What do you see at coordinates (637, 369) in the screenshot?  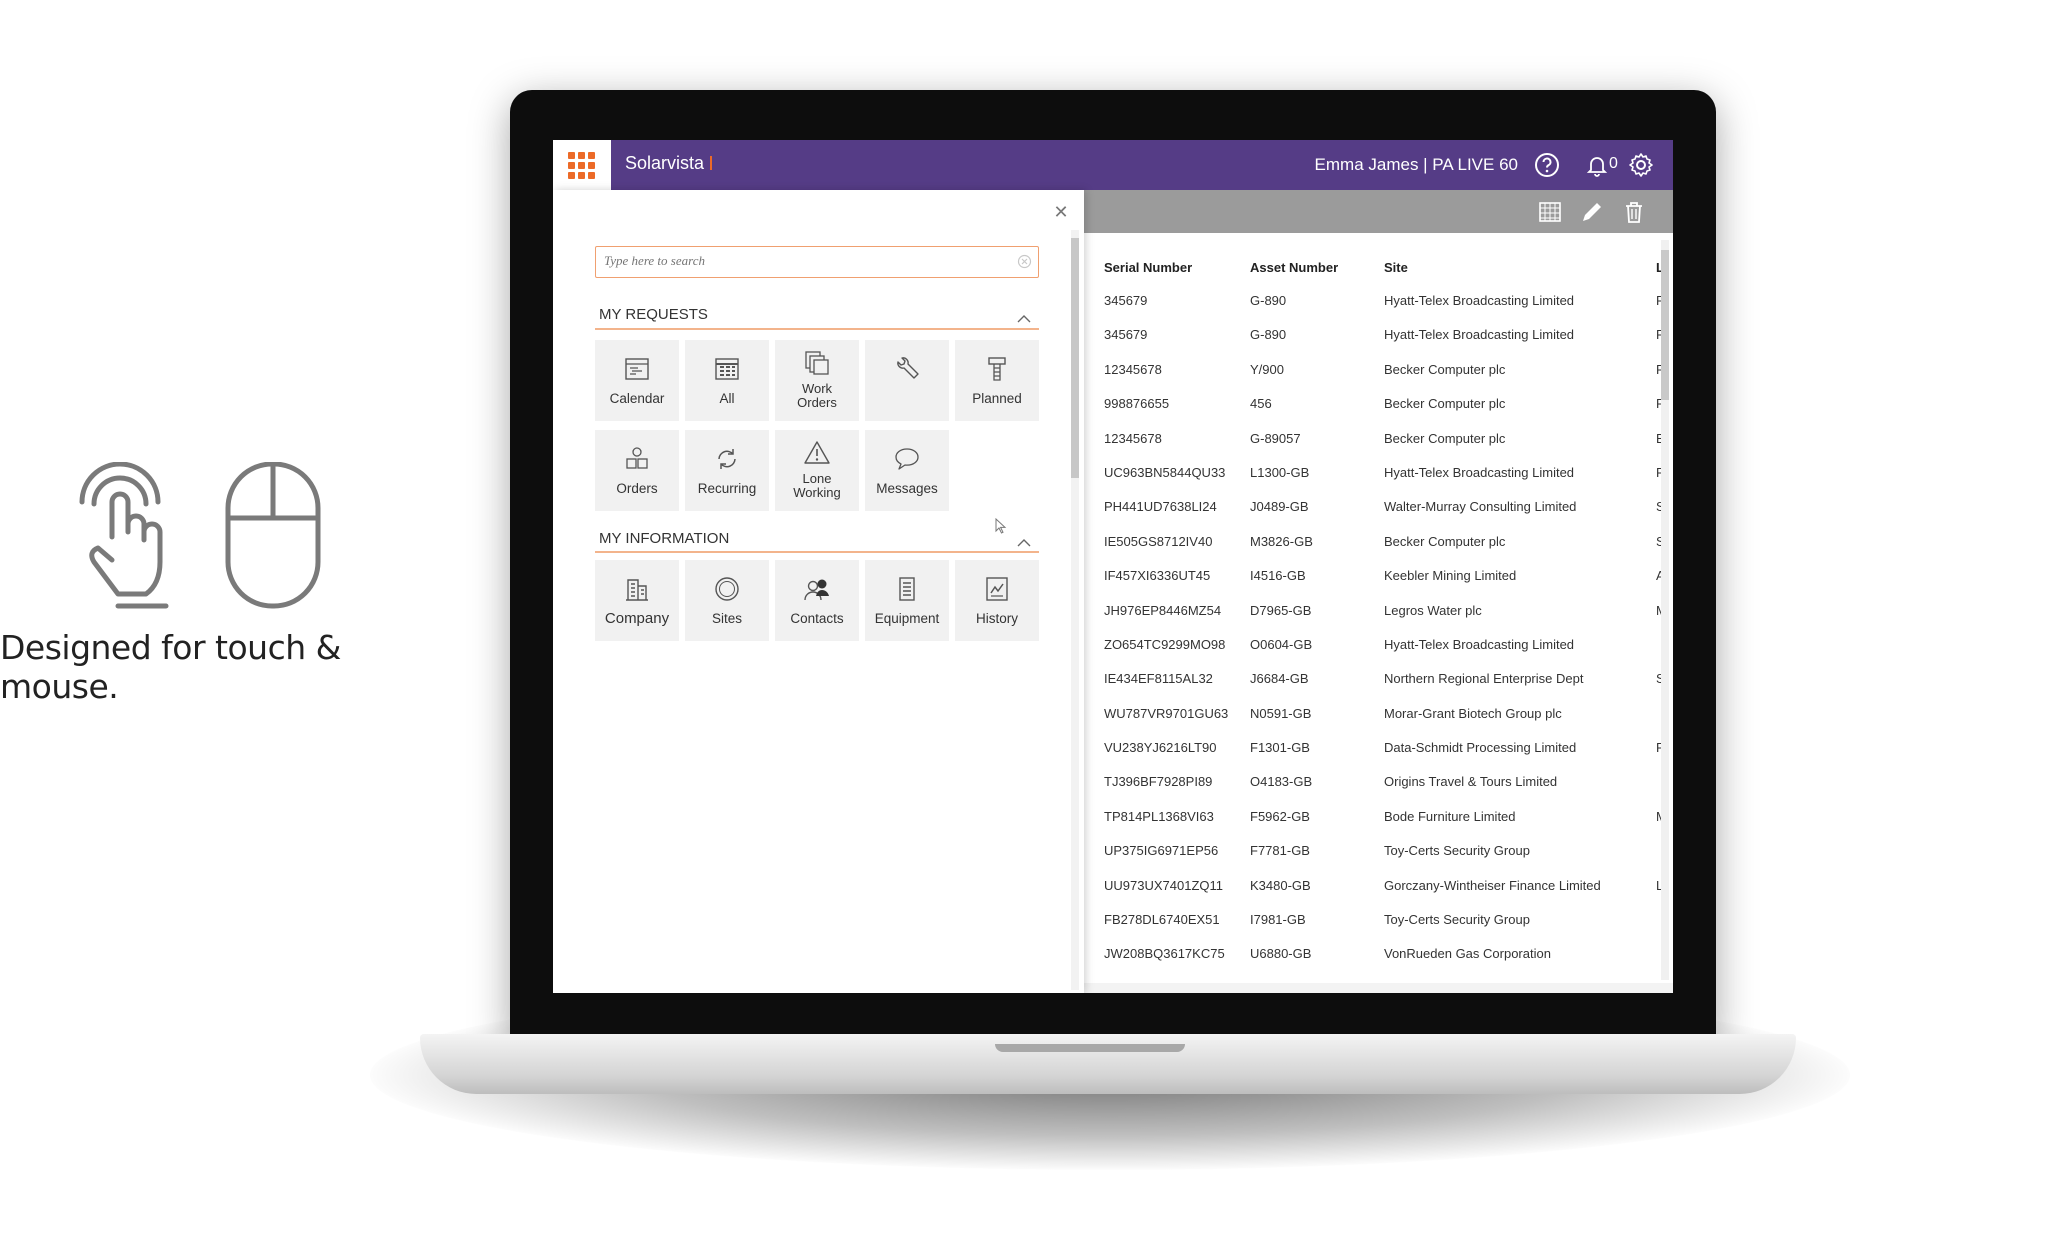 I see `calendar-icon` at bounding box center [637, 369].